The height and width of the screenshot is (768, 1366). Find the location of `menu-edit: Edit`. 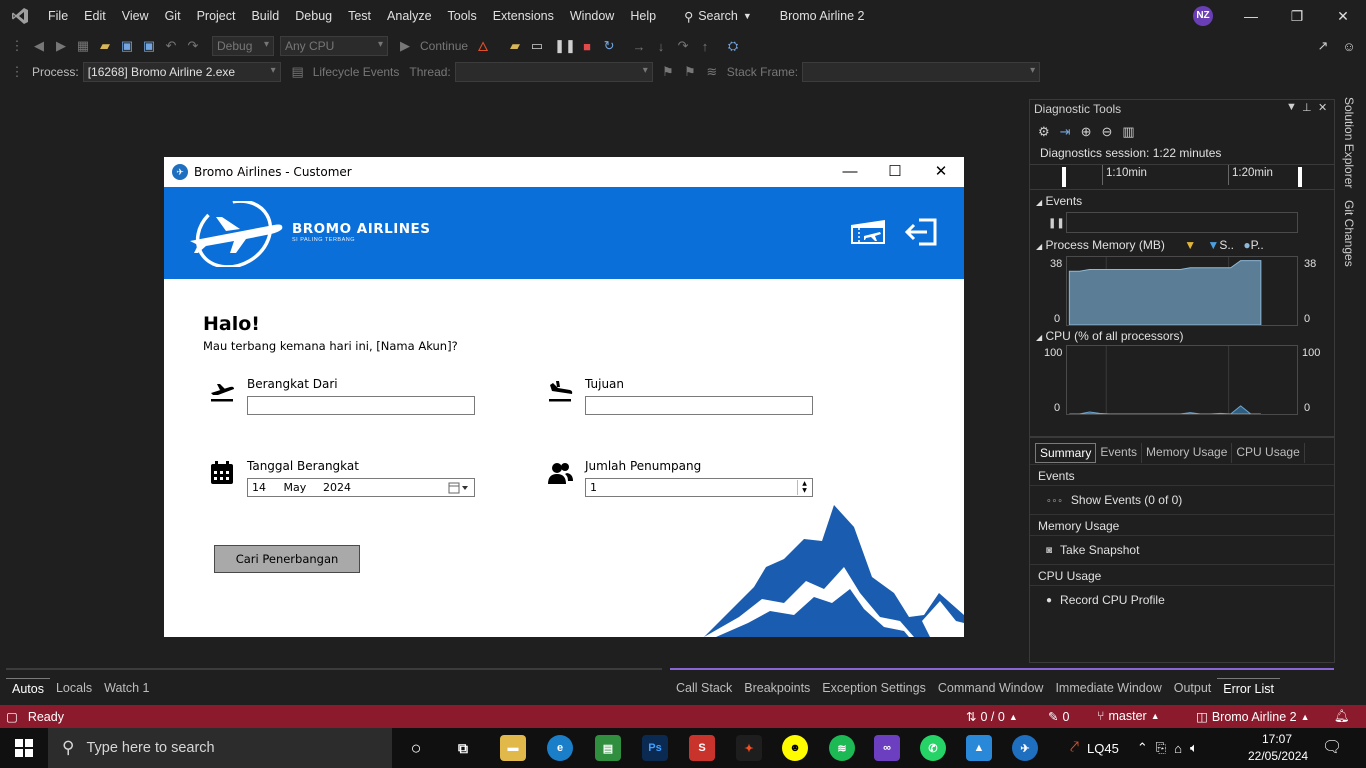

menu-edit: Edit is located at coordinates (95, 16).